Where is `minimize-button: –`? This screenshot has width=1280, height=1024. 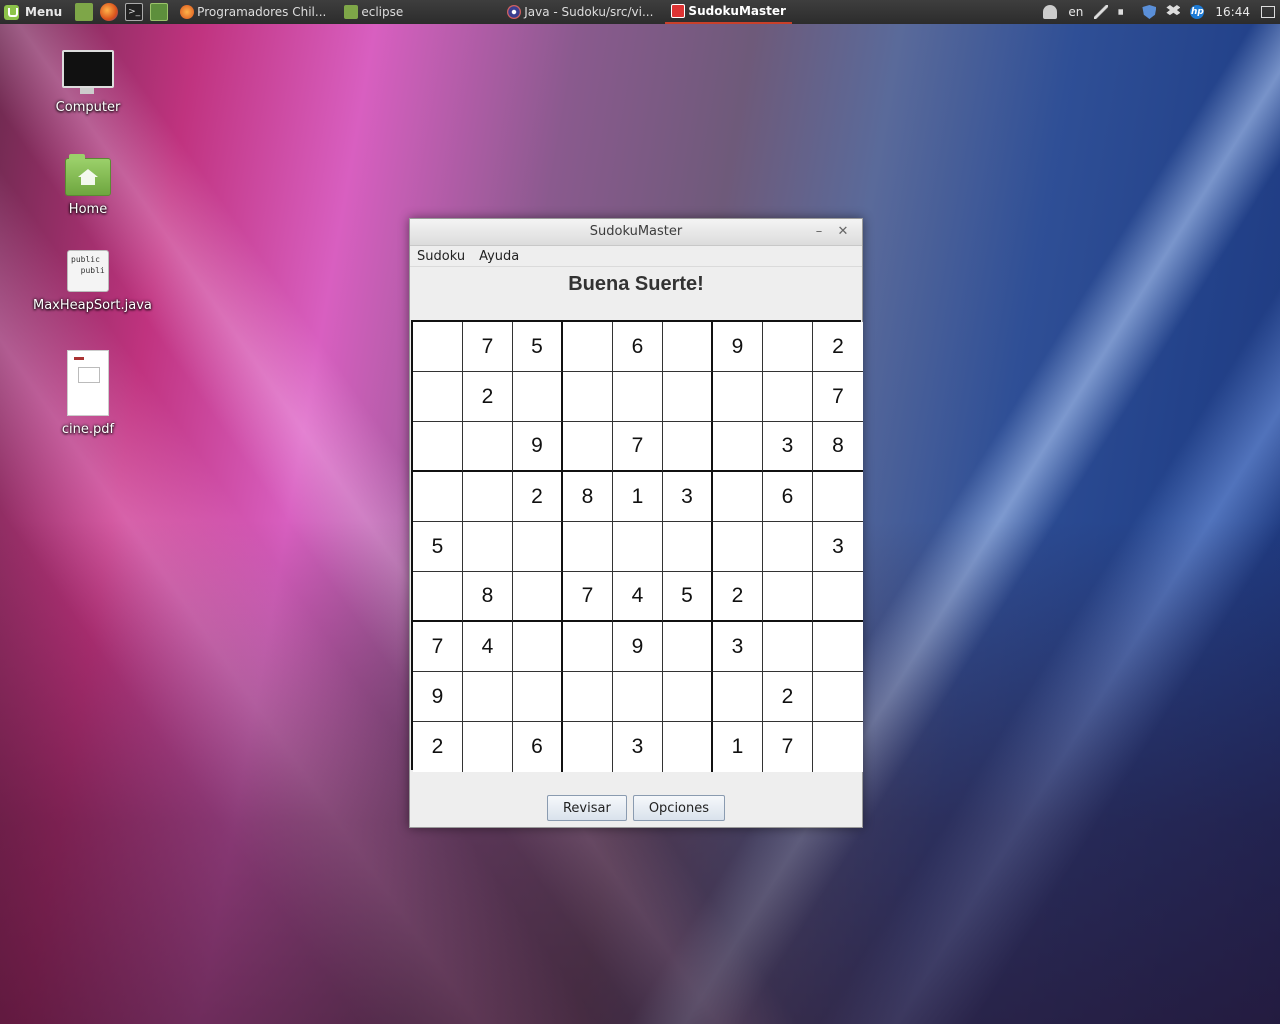 minimize-button: – is located at coordinates (819, 232).